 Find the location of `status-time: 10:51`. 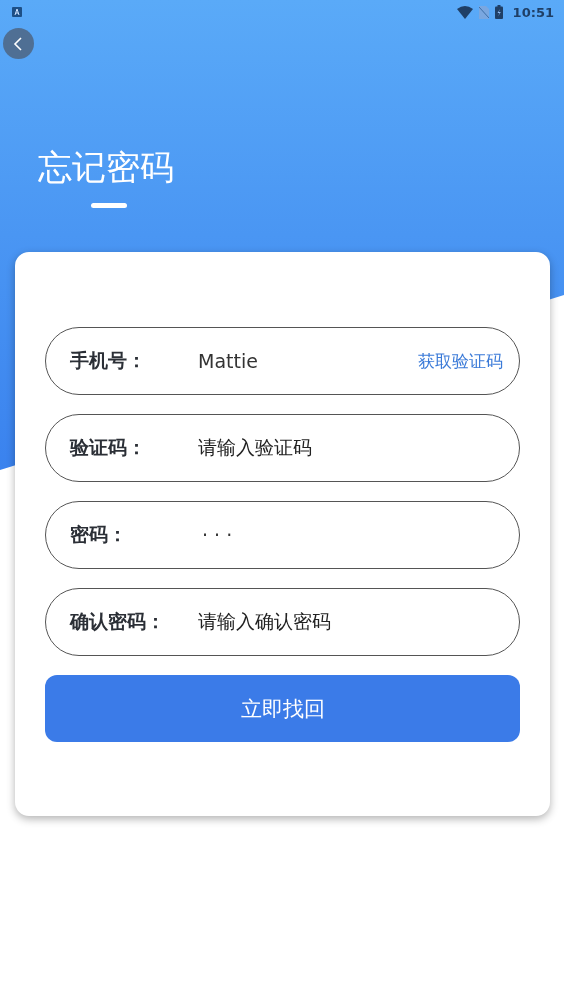

status-time: 10:51 is located at coordinates (533, 12).